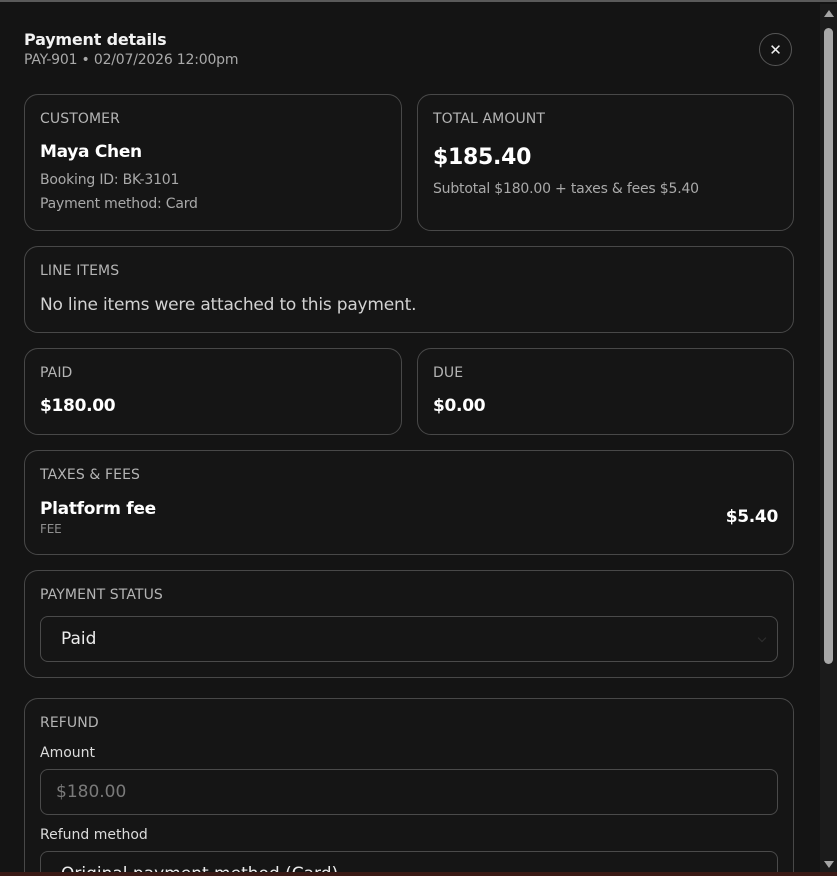 This screenshot has height=876, width=837. I want to click on close-icon: ✕, so click(775, 49).